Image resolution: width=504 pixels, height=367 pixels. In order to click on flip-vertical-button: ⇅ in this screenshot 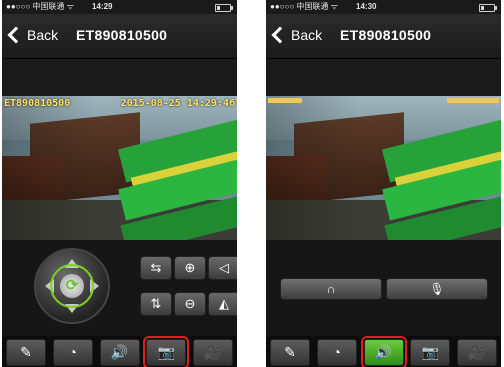, I will do `click(156, 304)`.